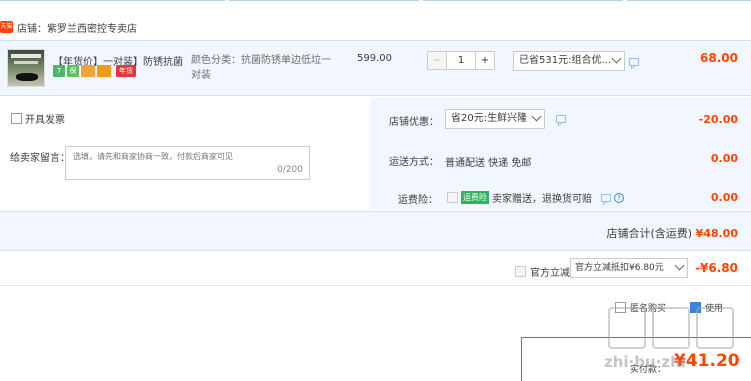 The width and height of the screenshot is (751, 381). Describe the element at coordinates (718, 119) in the screenshot. I see `shop-discount-amount: -20.00` at that location.